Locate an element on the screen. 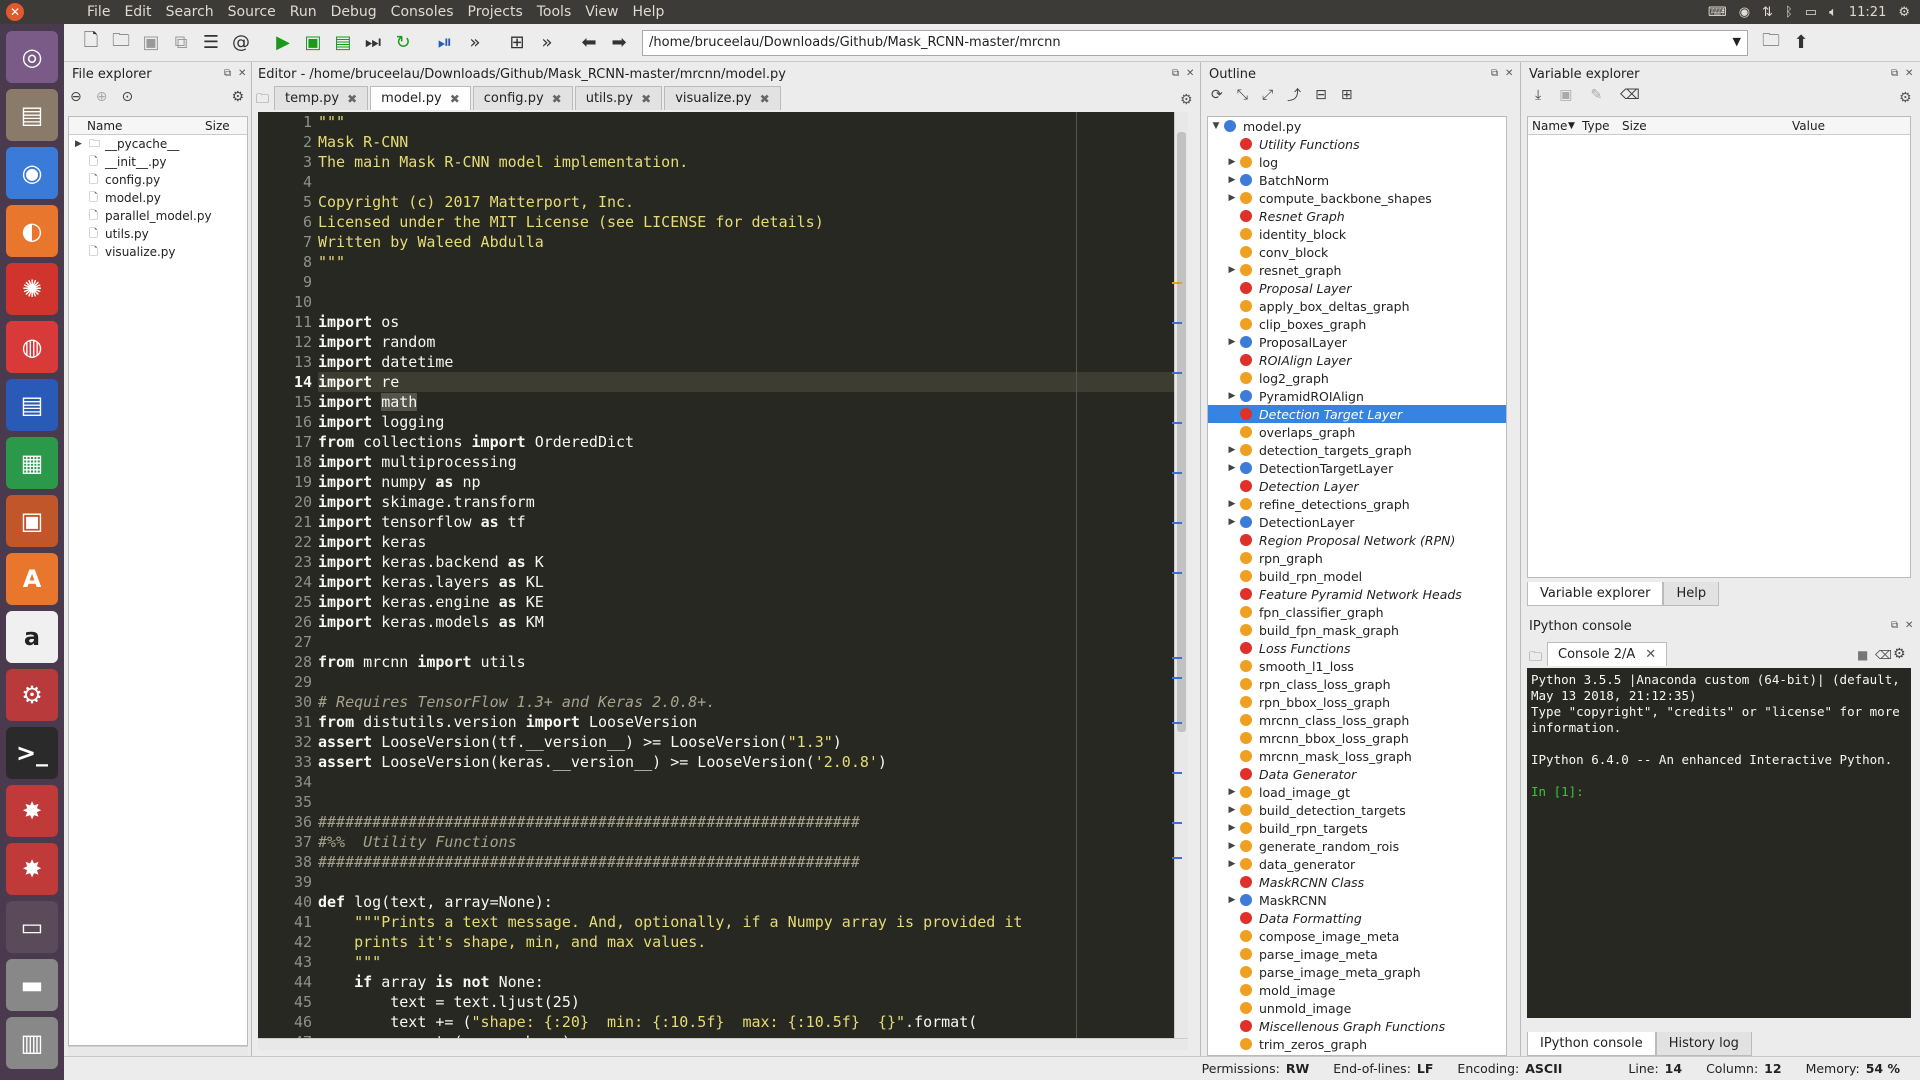 The height and width of the screenshot is (1080, 1920). settings-icon: ⚙ is located at coordinates (32, 695).